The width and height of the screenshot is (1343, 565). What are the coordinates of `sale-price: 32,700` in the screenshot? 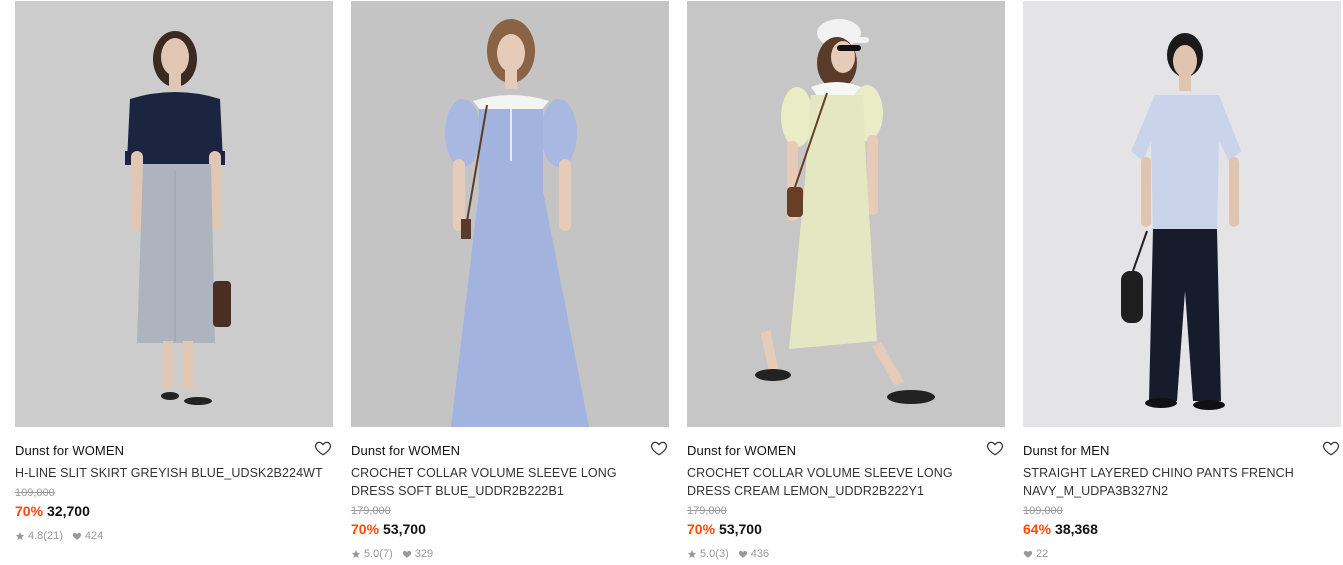 It's located at (68, 511).